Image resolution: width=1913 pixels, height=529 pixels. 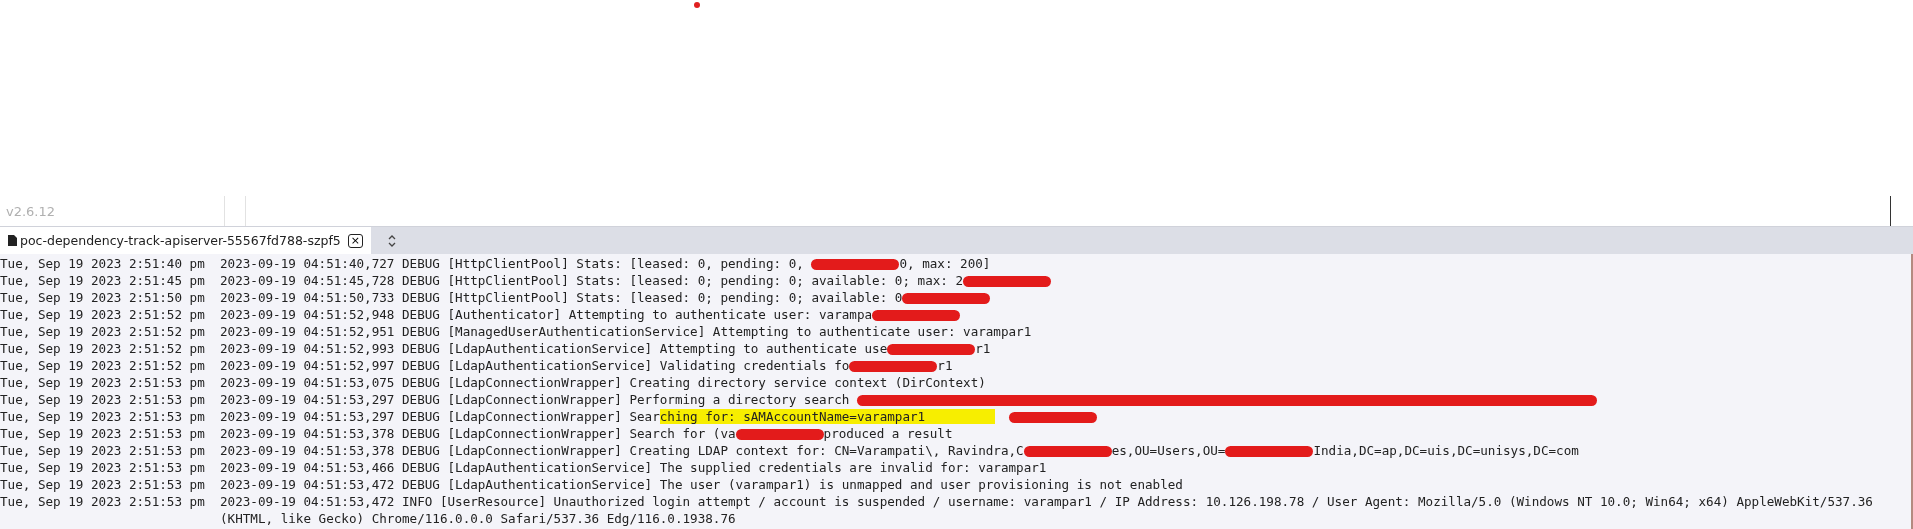 I want to click on dot-mark, so click(x=697, y=5).